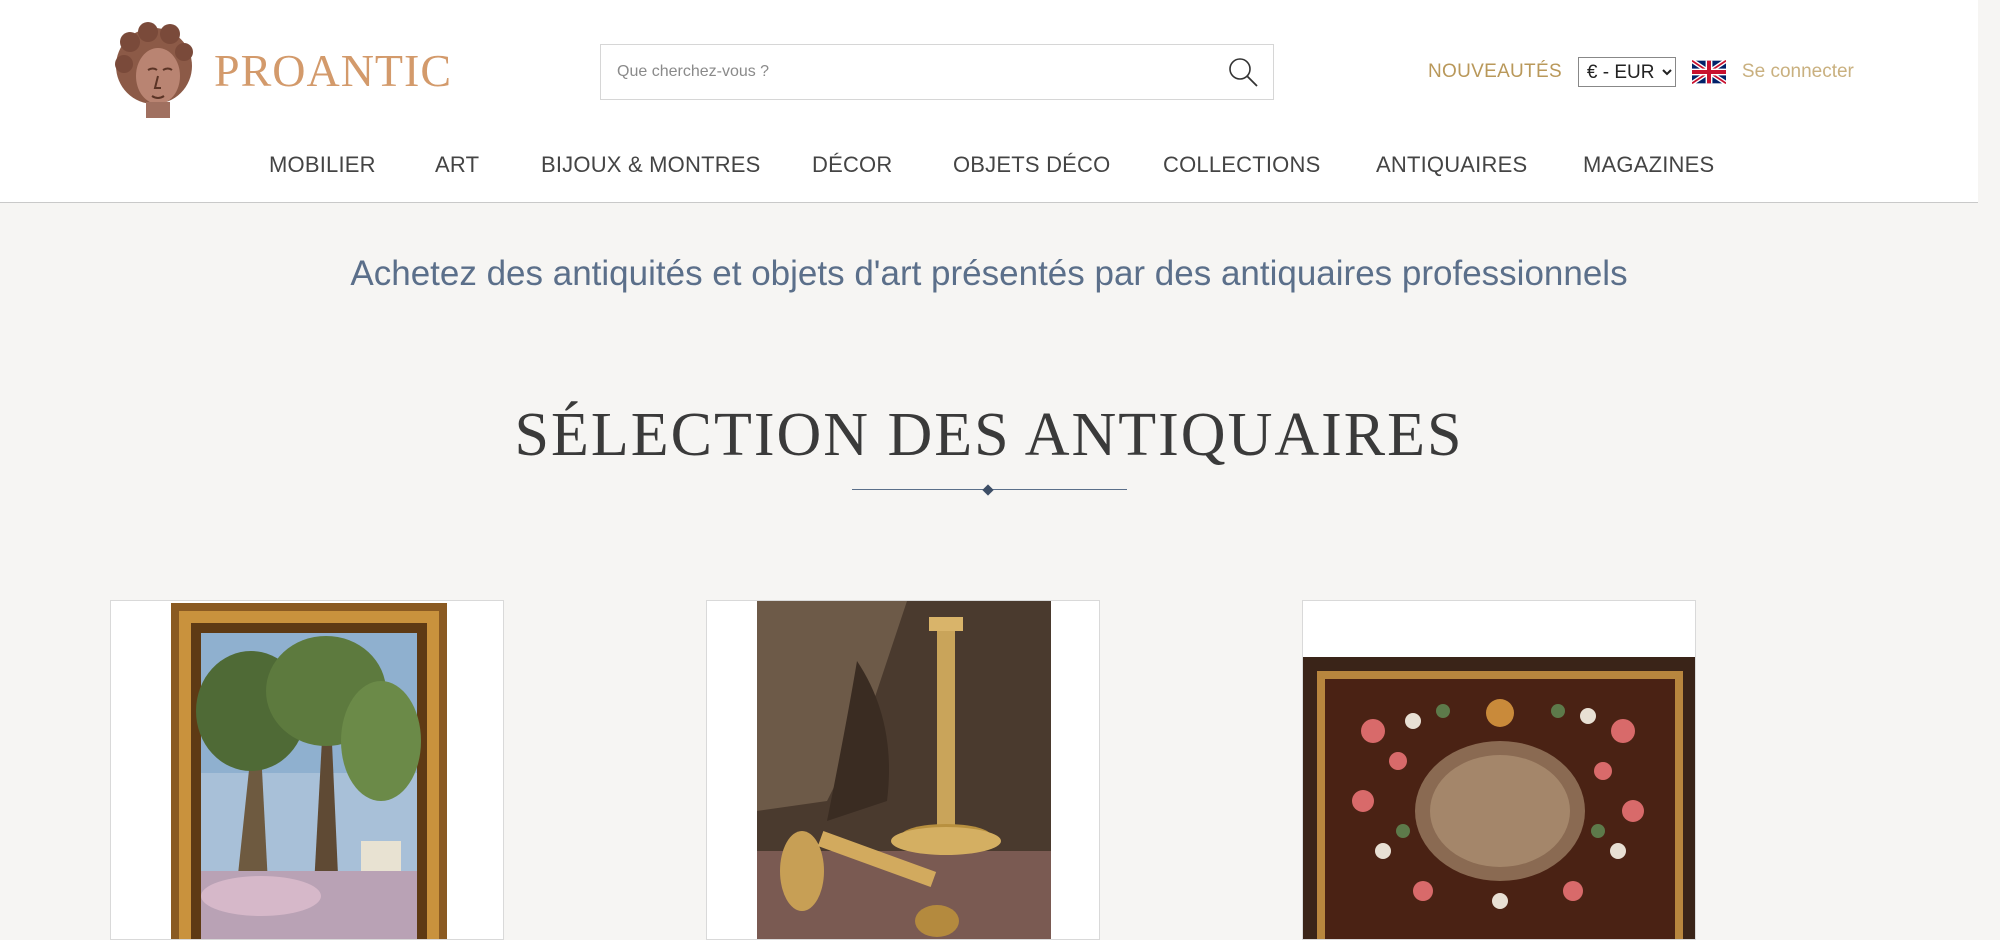 The height and width of the screenshot is (940, 2000). Describe the element at coordinates (1451, 165) in the screenshot. I see `nav-item-antiquaires: ANTIQUAIRES` at that location.